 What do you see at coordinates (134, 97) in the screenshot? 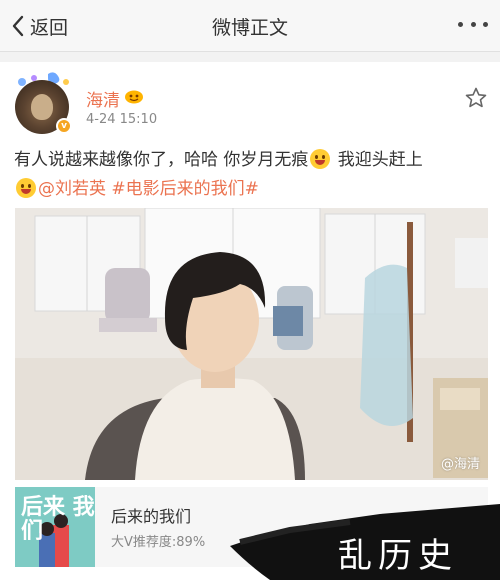
I see `vip-crown-icon` at bounding box center [134, 97].